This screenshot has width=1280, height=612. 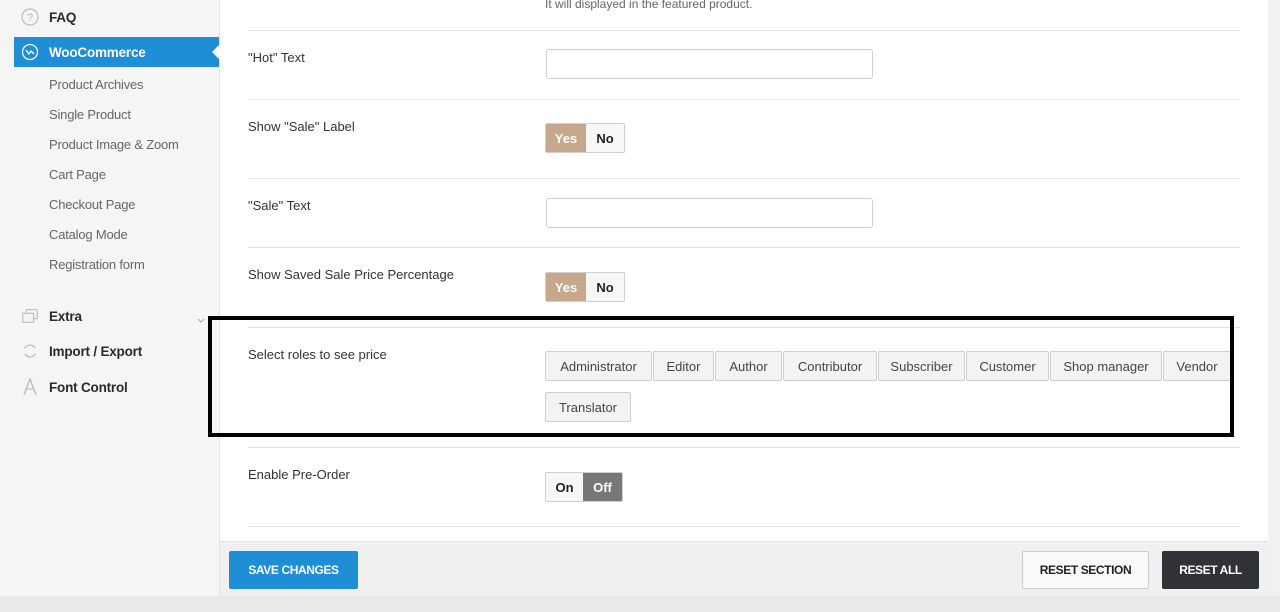 I want to click on sidebar-subitem-product-archives: Product Archives, so click(x=96, y=84).